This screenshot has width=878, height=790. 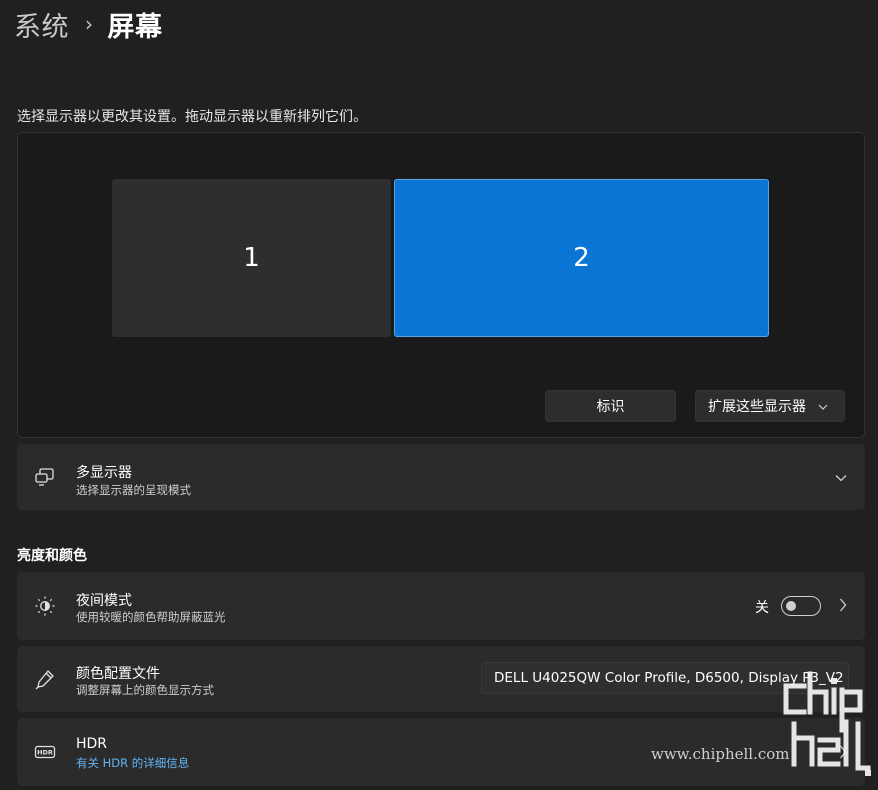 I want to click on section-brightness-color-title: 亮度和颜色, so click(x=52, y=556).